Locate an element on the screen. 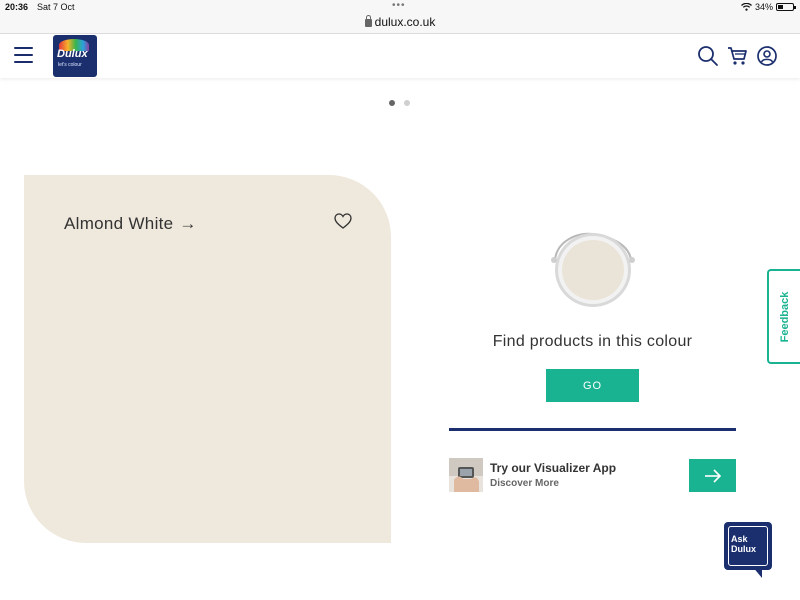 The image size is (800, 600). colour-name: Almond White is located at coordinates (119, 223).